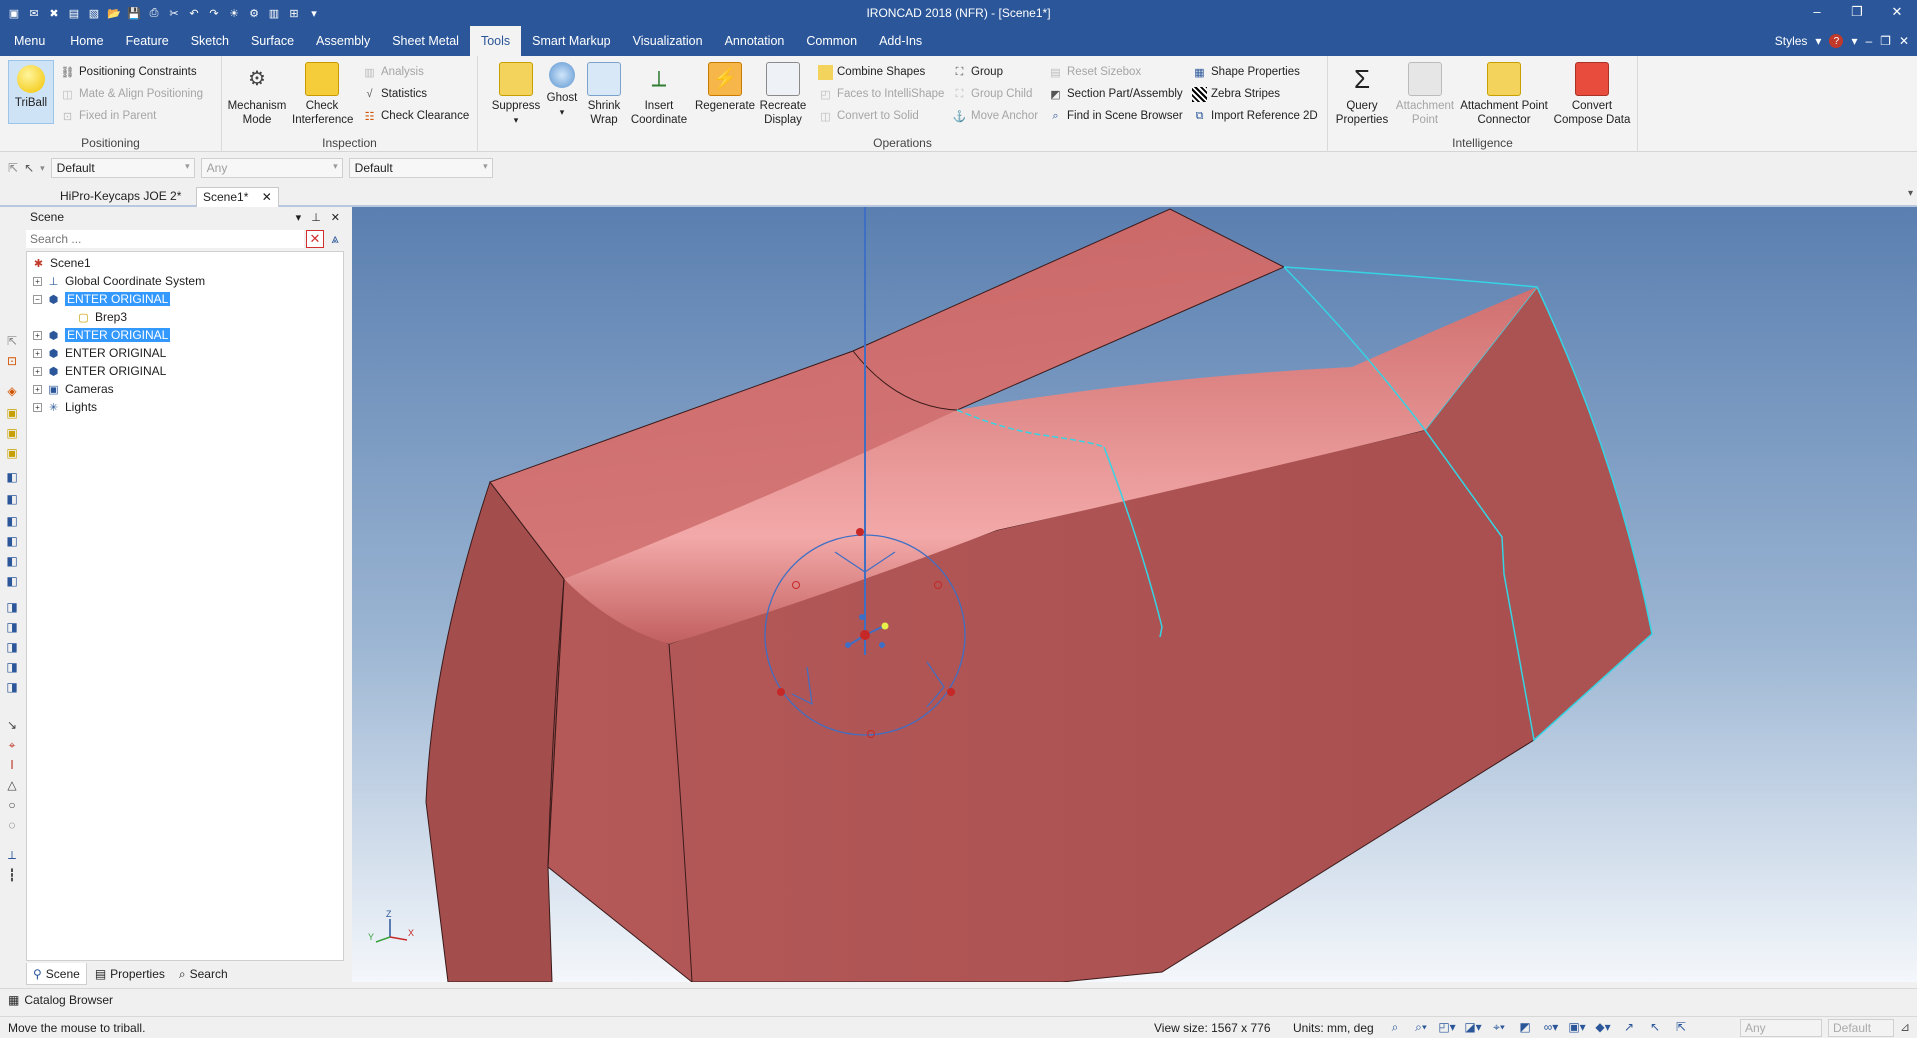 This screenshot has height=1038, width=1917. I want to click on positioning-constraints-button: ⛓ Positioning Constraints, so click(128, 72).